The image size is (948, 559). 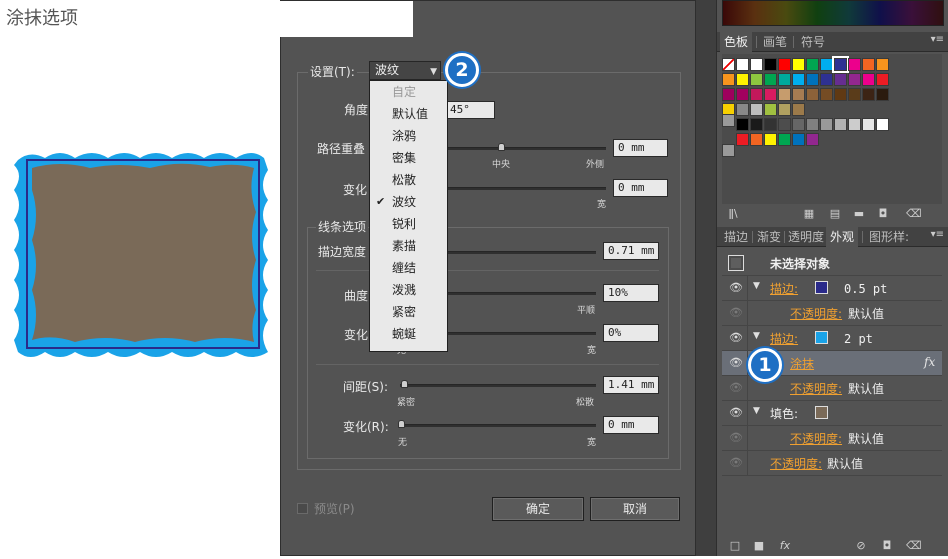 What do you see at coordinates (929, 362) in the screenshot?
I see `fx-icon: fx` at bounding box center [929, 362].